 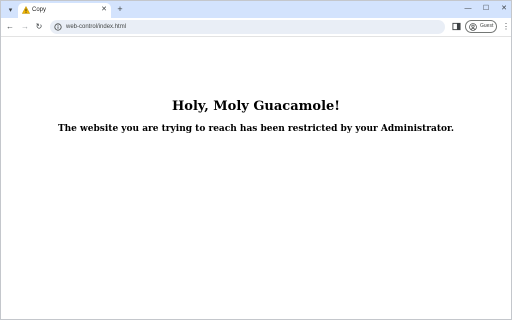 I want to click on tab-search-icon: ▾, so click(x=10, y=9).